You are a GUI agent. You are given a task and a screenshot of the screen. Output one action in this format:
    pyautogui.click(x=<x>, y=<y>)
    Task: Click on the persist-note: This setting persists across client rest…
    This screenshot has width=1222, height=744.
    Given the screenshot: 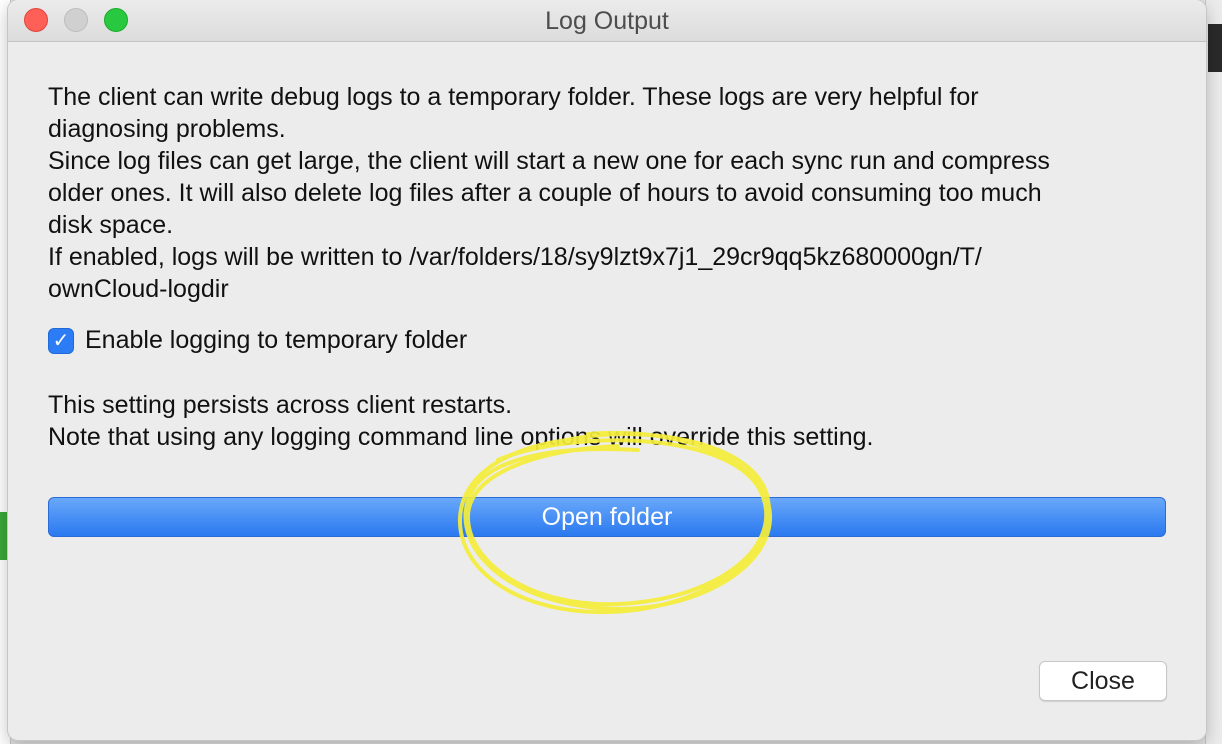 What is the action you would take?
    pyautogui.click(x=461, y=421)
    